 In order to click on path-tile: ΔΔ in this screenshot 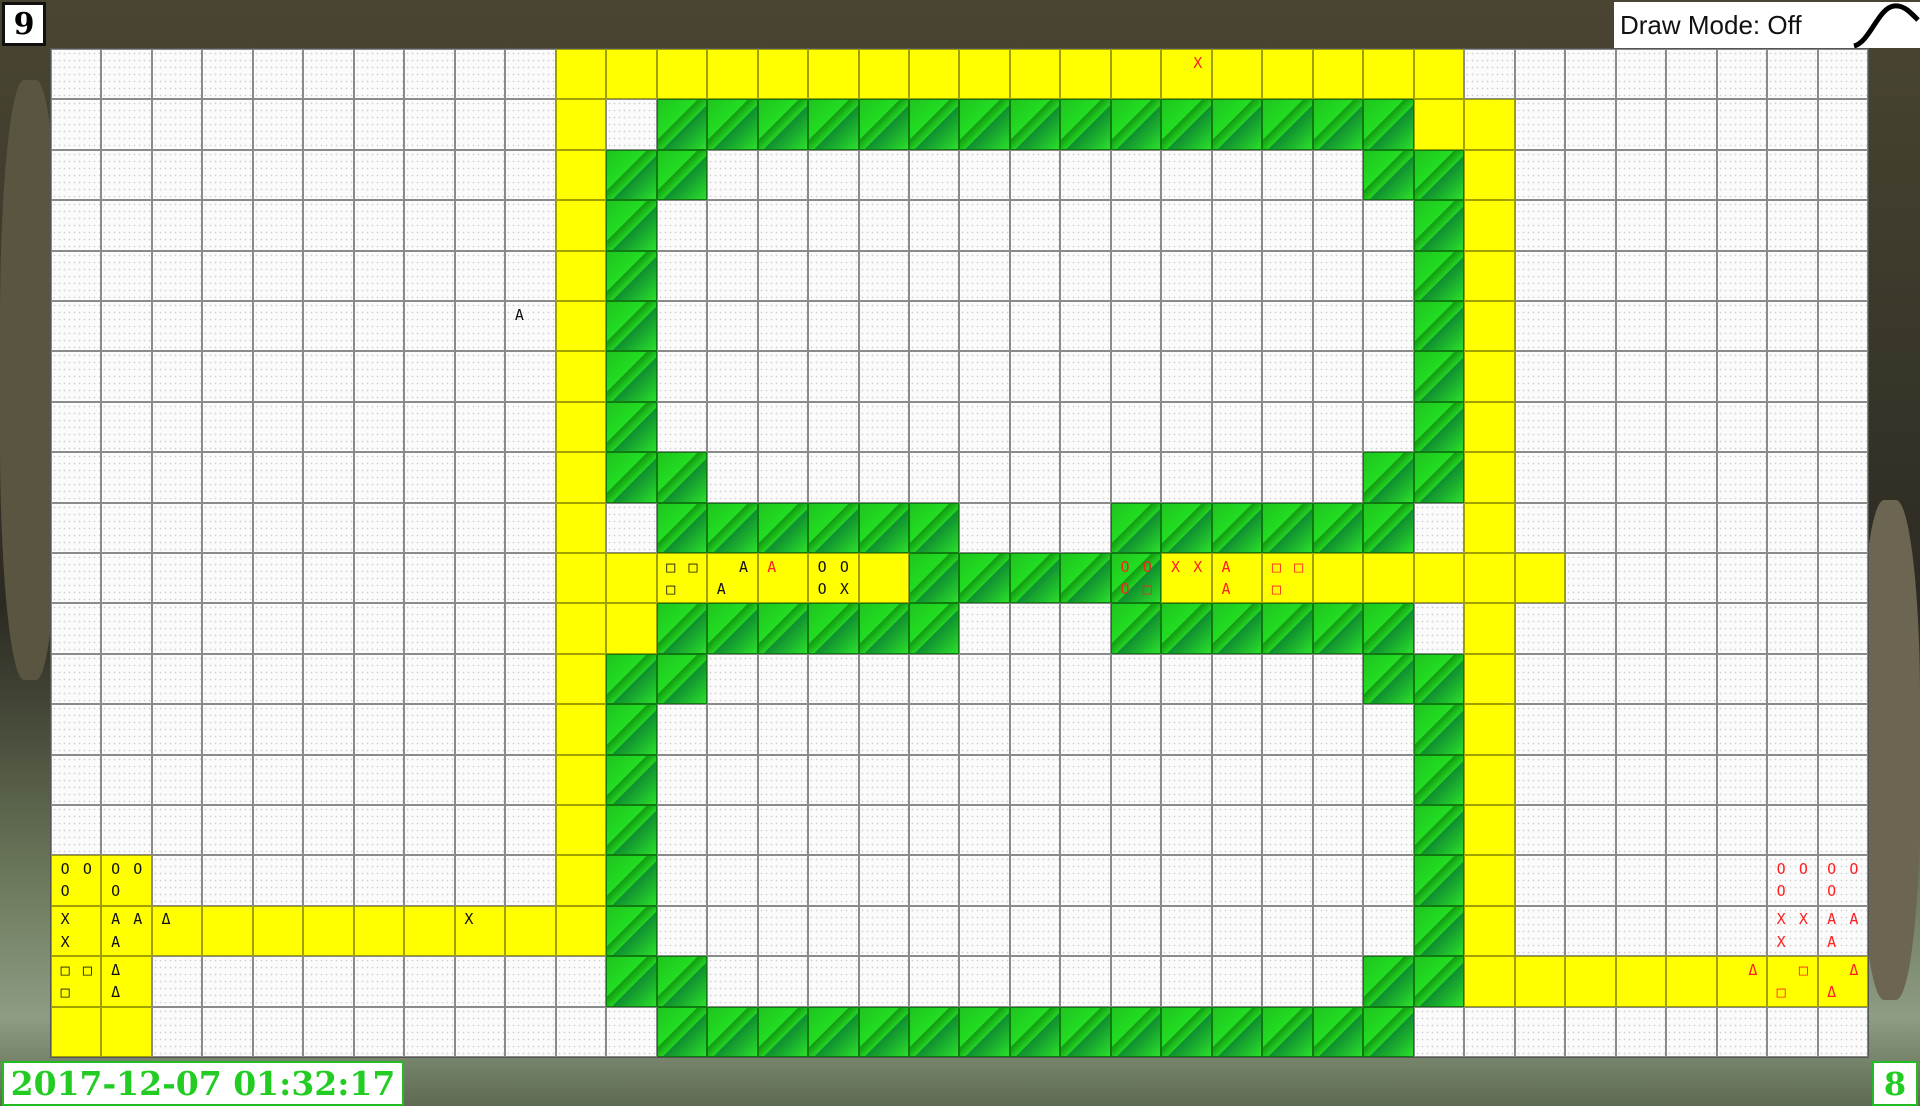, I will do `click(126, 981)`.